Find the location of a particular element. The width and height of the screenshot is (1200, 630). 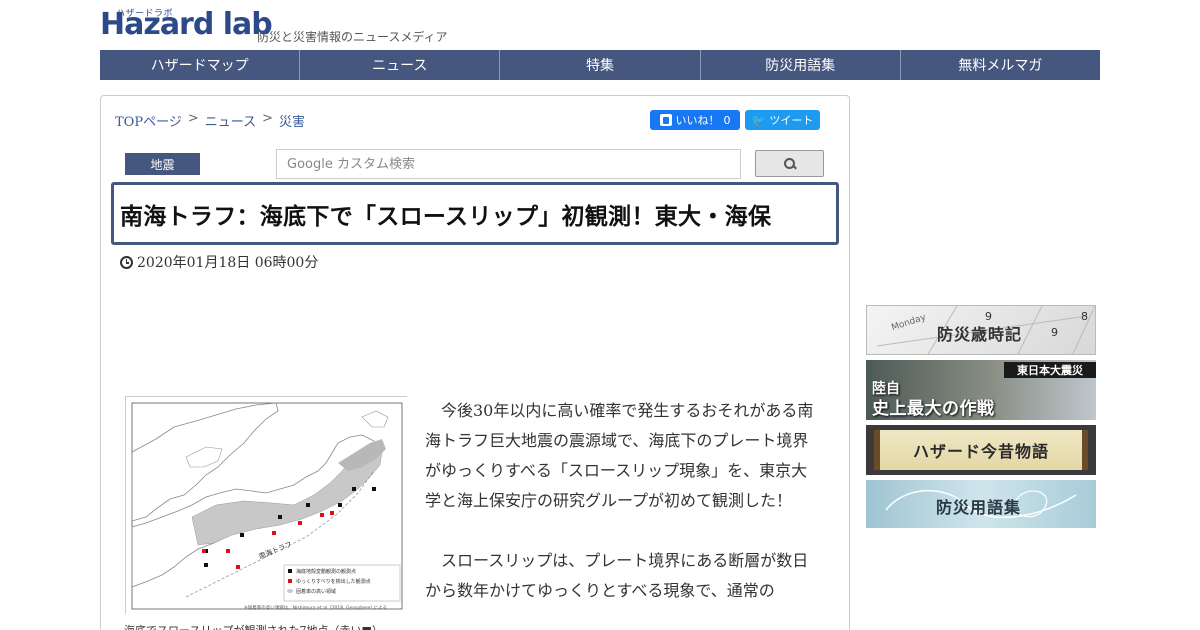

social-buttons: いいね！ 0 🐦 ツイート is located at coordinates (735, 120).